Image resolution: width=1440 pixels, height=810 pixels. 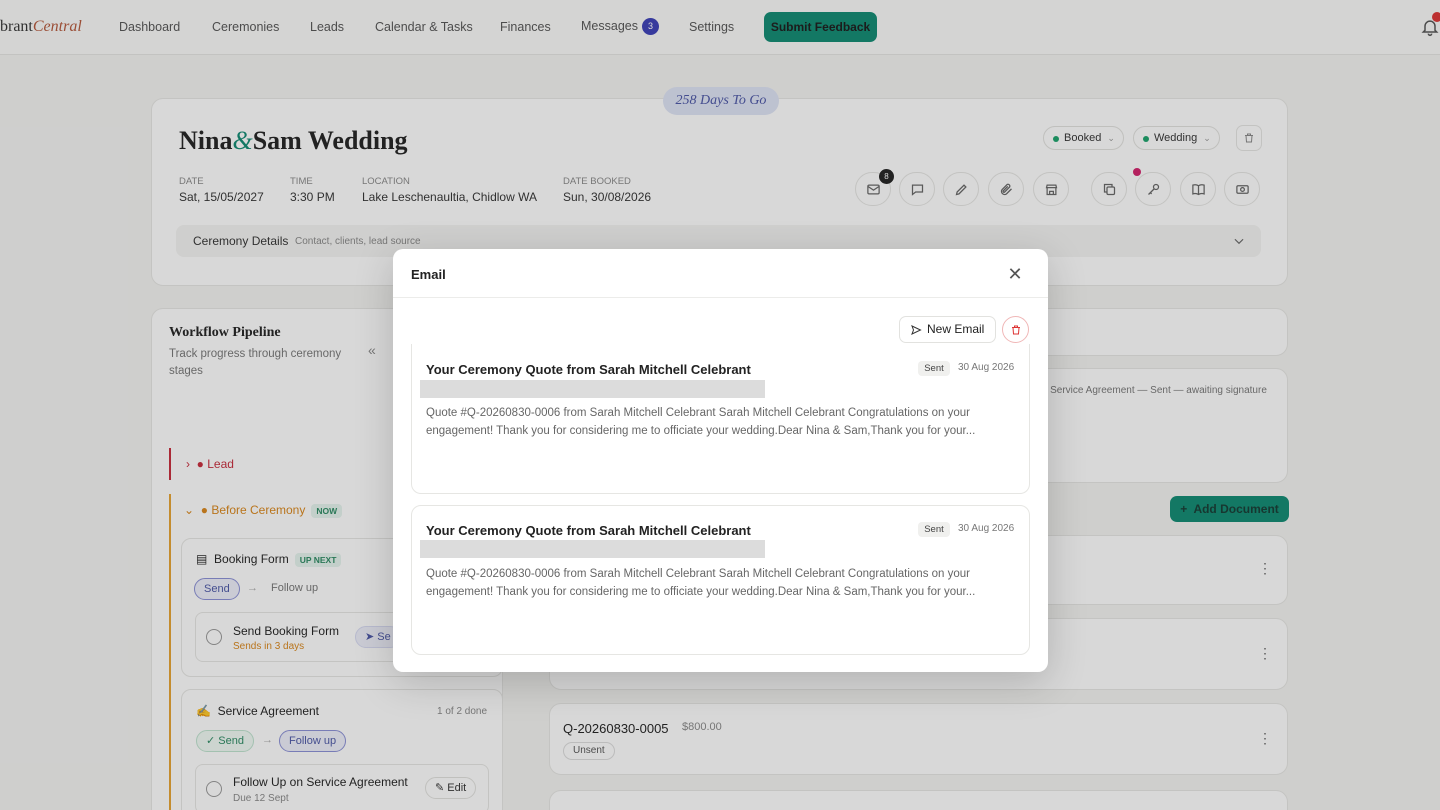 What do you see at coordinates (916, 330) in the screenshot?
I see `send-icon` at bounding box center [916, 330].